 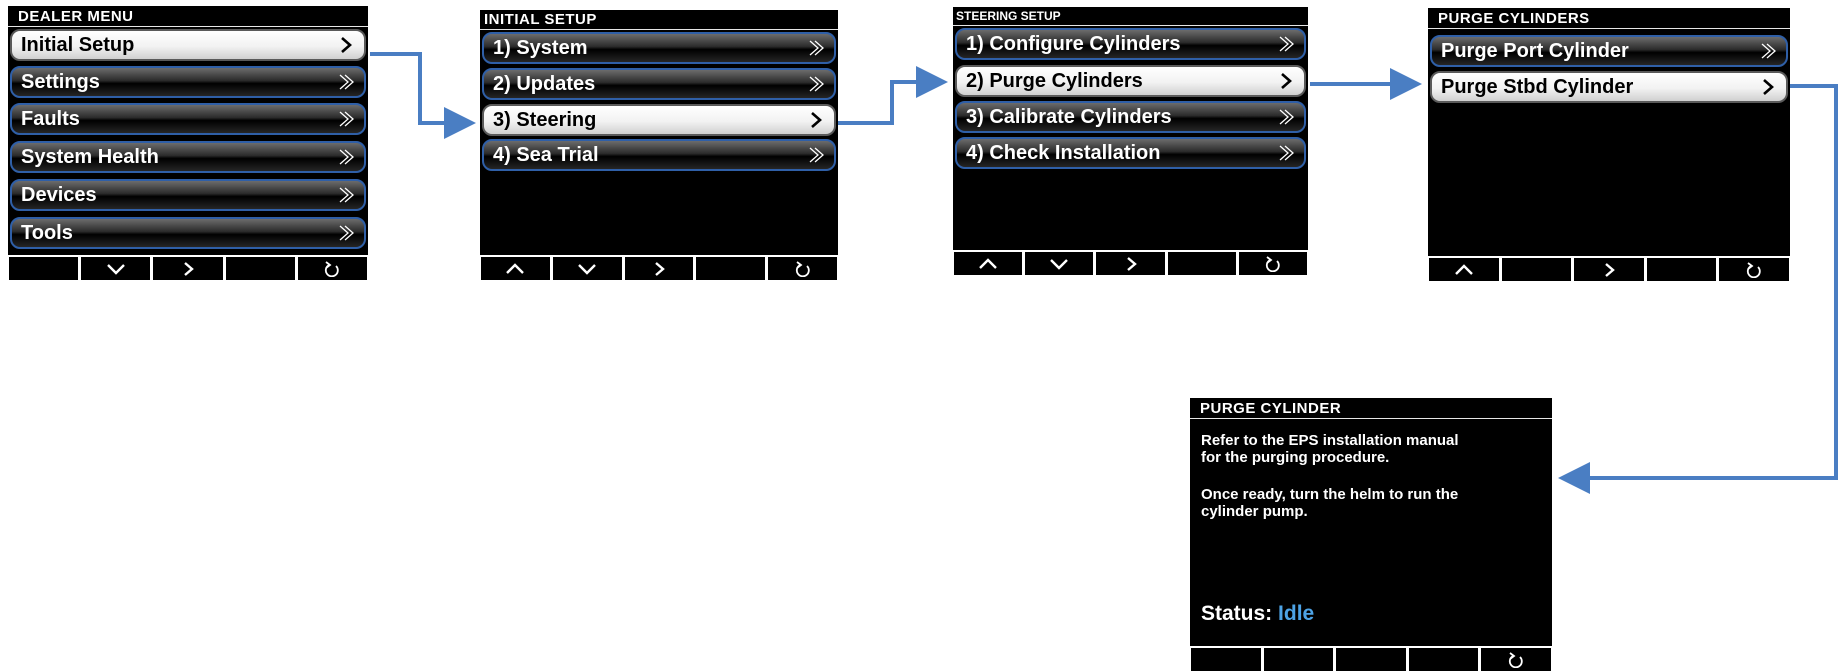 What do you see at coordinates (90, 156) in the screenshot?
I see `menu-item-label: System Health` at bounding box center [90, 156].